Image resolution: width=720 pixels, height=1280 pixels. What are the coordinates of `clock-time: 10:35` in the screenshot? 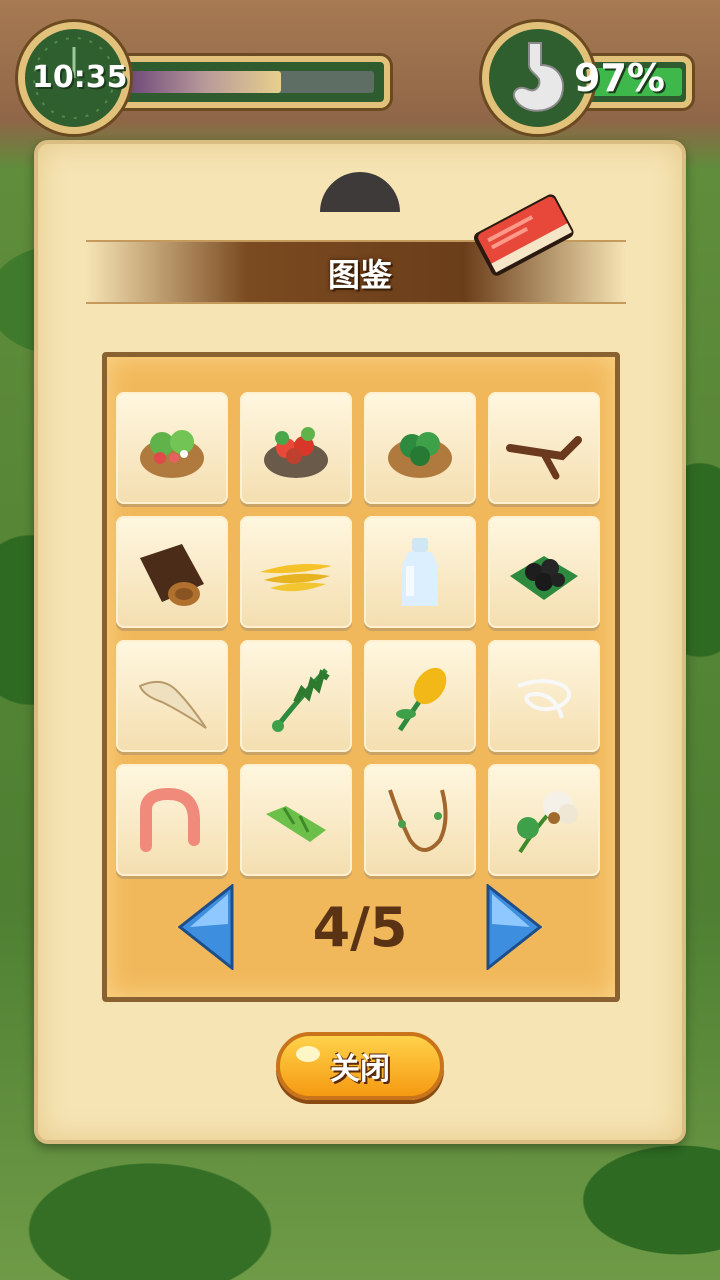 It's located at (80, 77).